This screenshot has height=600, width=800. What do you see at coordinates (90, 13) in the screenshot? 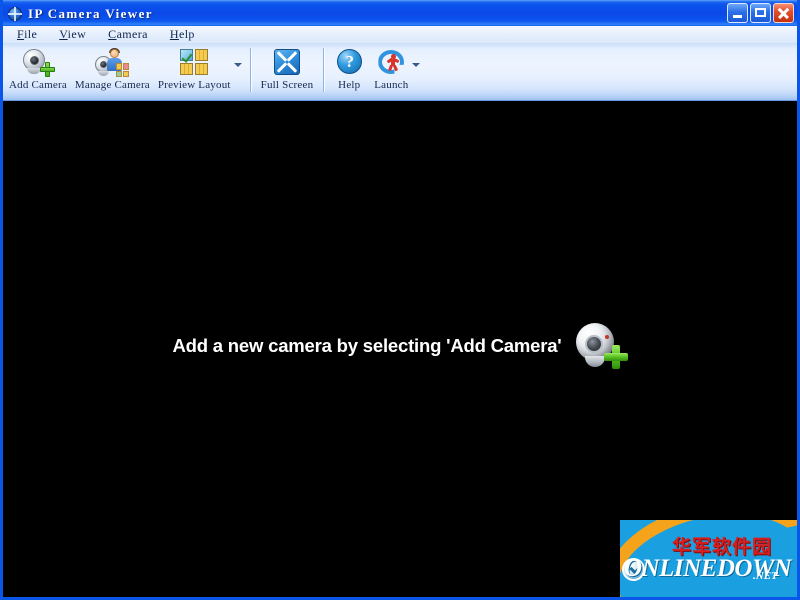
I see `window-title: IP Camera Viewer` at bounding box center [90, 13].